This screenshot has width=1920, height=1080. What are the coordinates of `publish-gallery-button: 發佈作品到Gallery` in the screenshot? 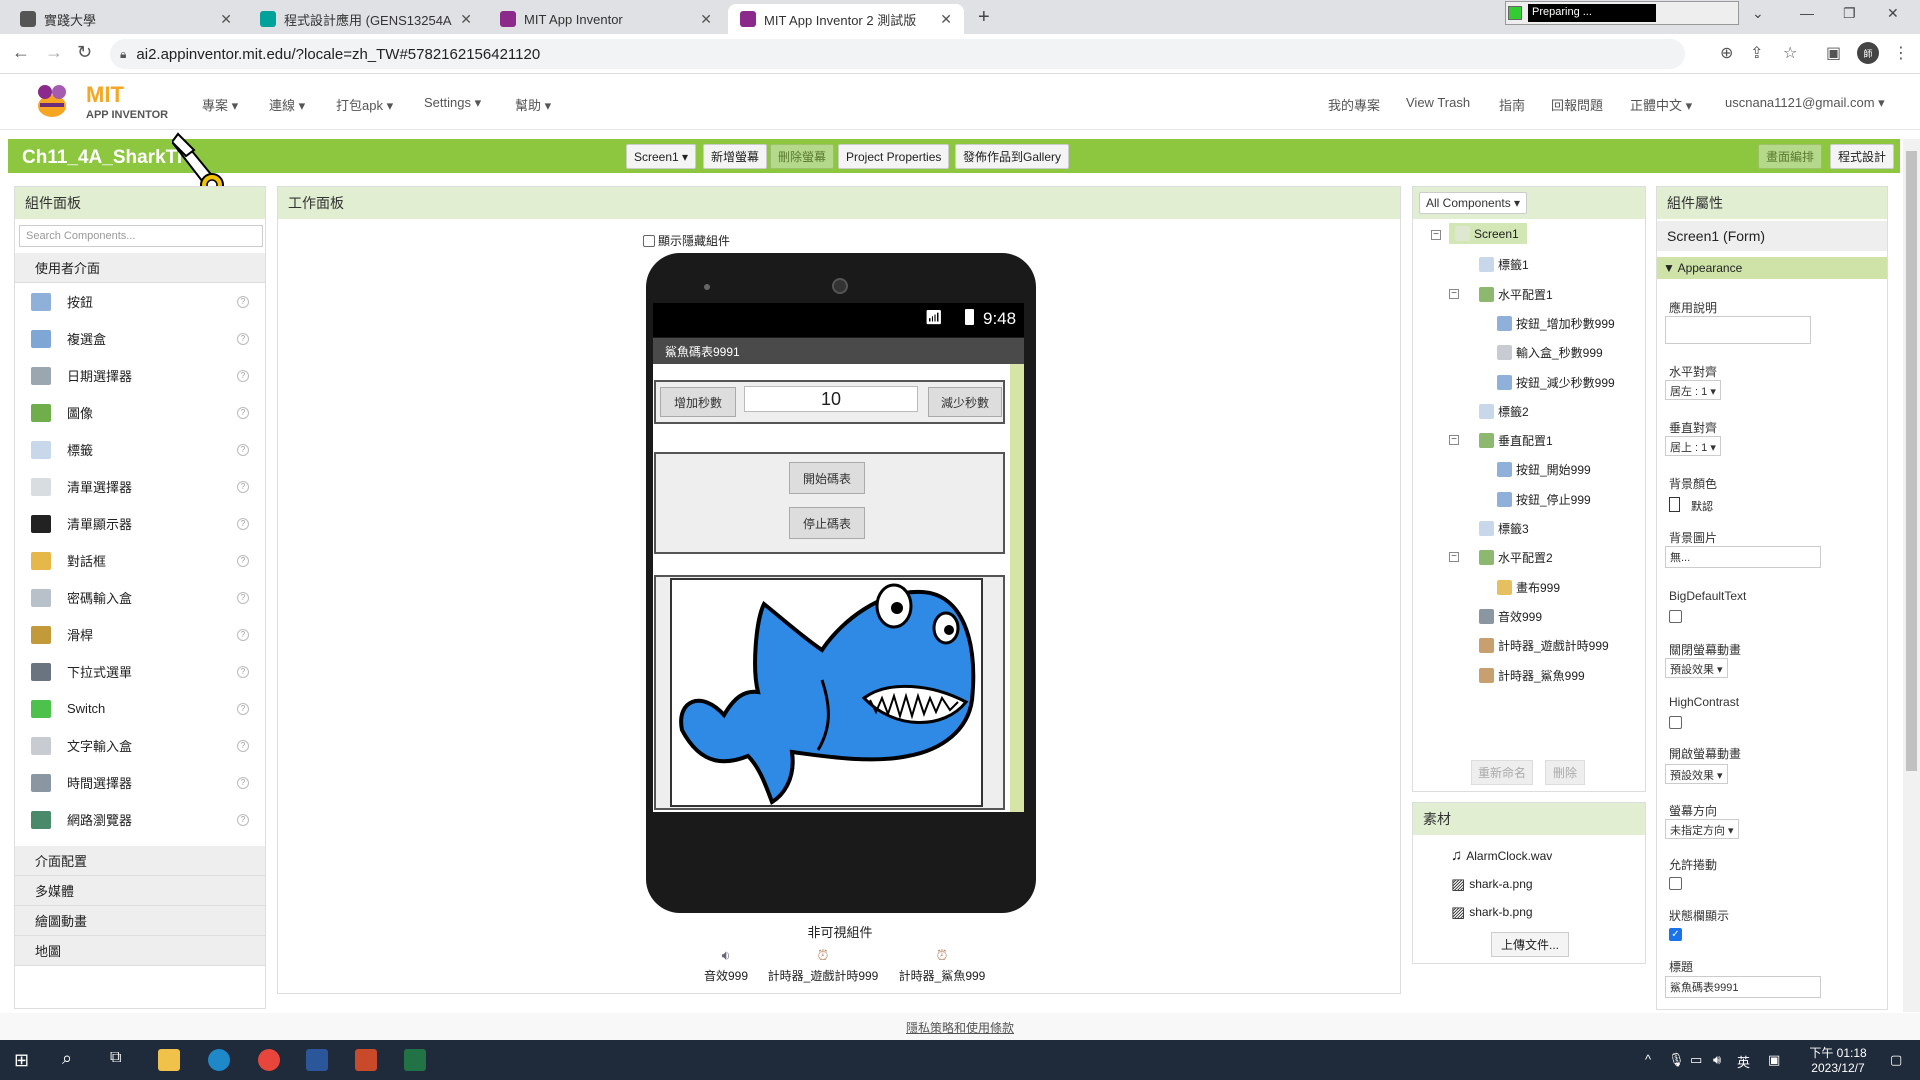 It's located at (1012, 156).